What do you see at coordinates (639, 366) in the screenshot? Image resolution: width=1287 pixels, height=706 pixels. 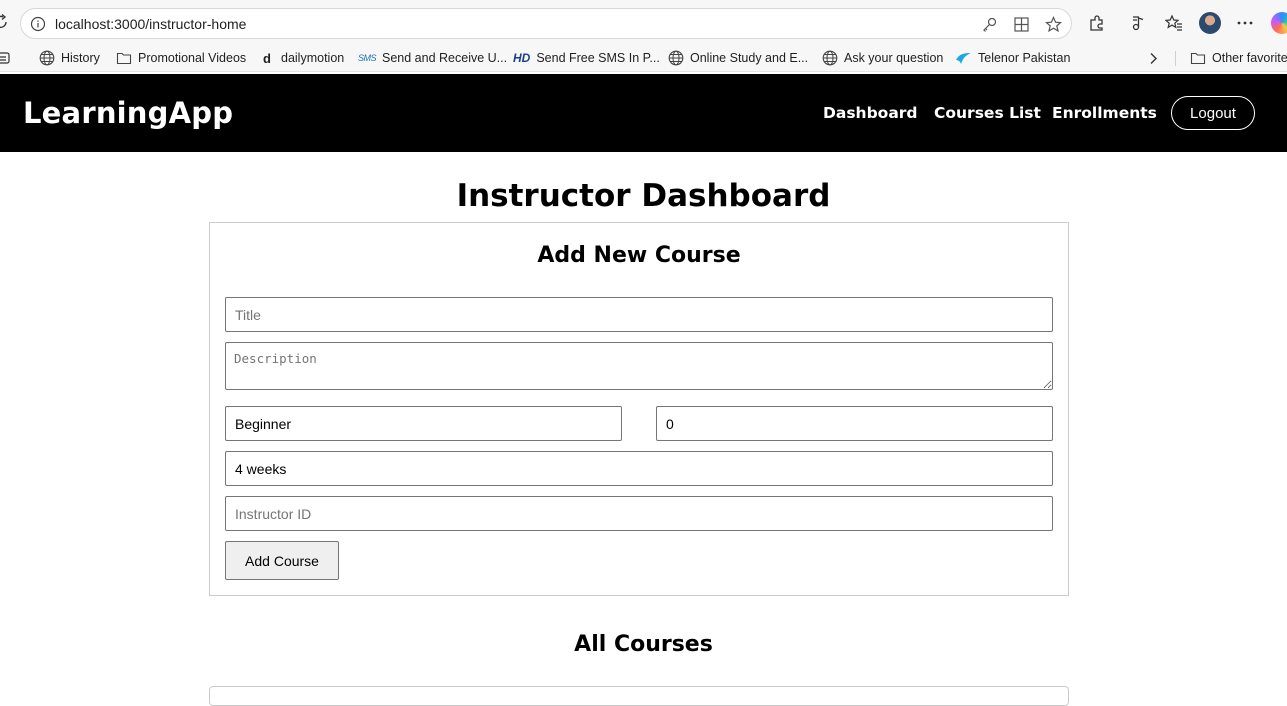 I see `description-textarea` at bounding box center [639, 366].